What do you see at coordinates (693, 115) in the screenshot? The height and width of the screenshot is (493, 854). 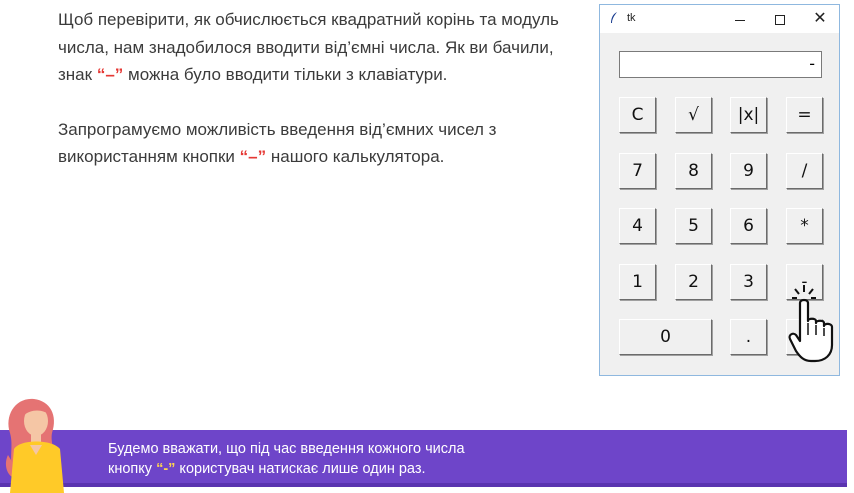 I see `key-sqrt: √` at bounding box center [693, 115].